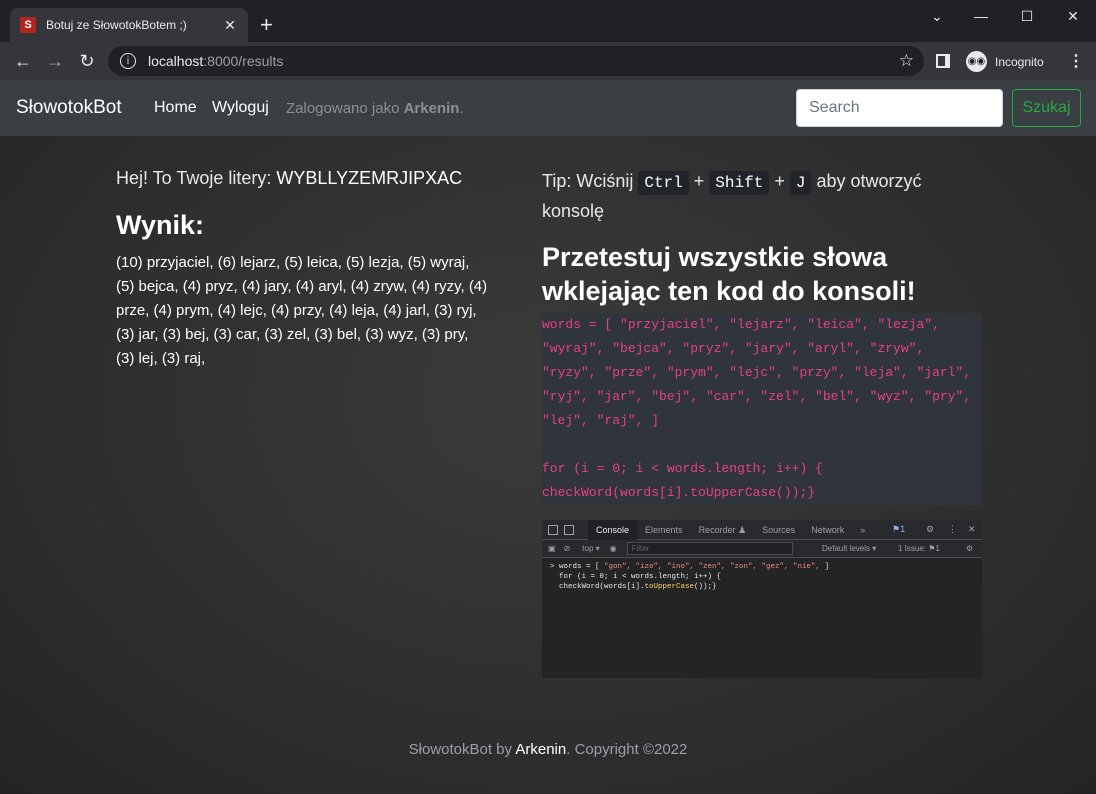 This screenshot has height=794, width=1096. I want to click on close-tab-icon: ✕, so click(230, 25).